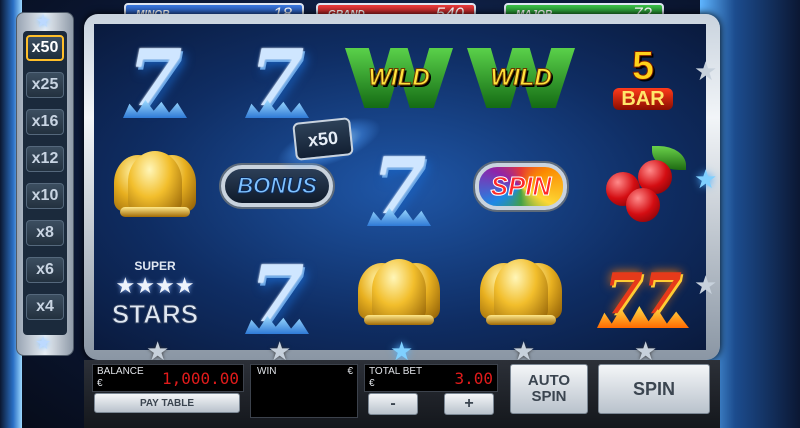 The image size is (800, 428). Describe the element at coordinates (45, 48) in the screenshot. I see `multiplier-x50: x50` at that location.